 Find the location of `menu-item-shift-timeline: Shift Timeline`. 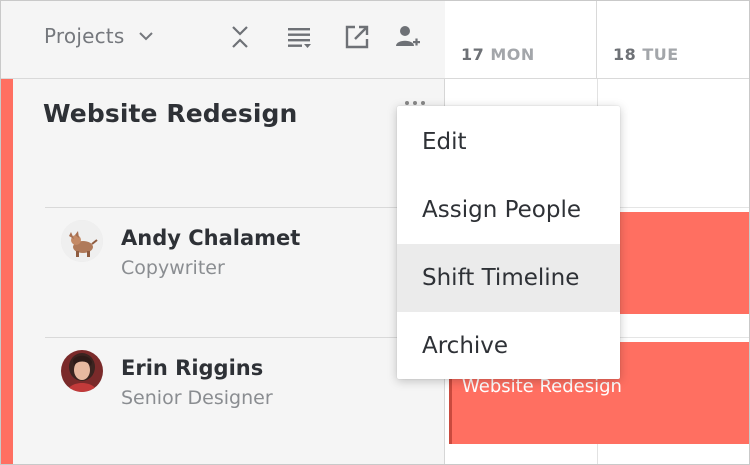

menu-item-shift-timeline: Shift Timeline is located at coordinates (508, 278).